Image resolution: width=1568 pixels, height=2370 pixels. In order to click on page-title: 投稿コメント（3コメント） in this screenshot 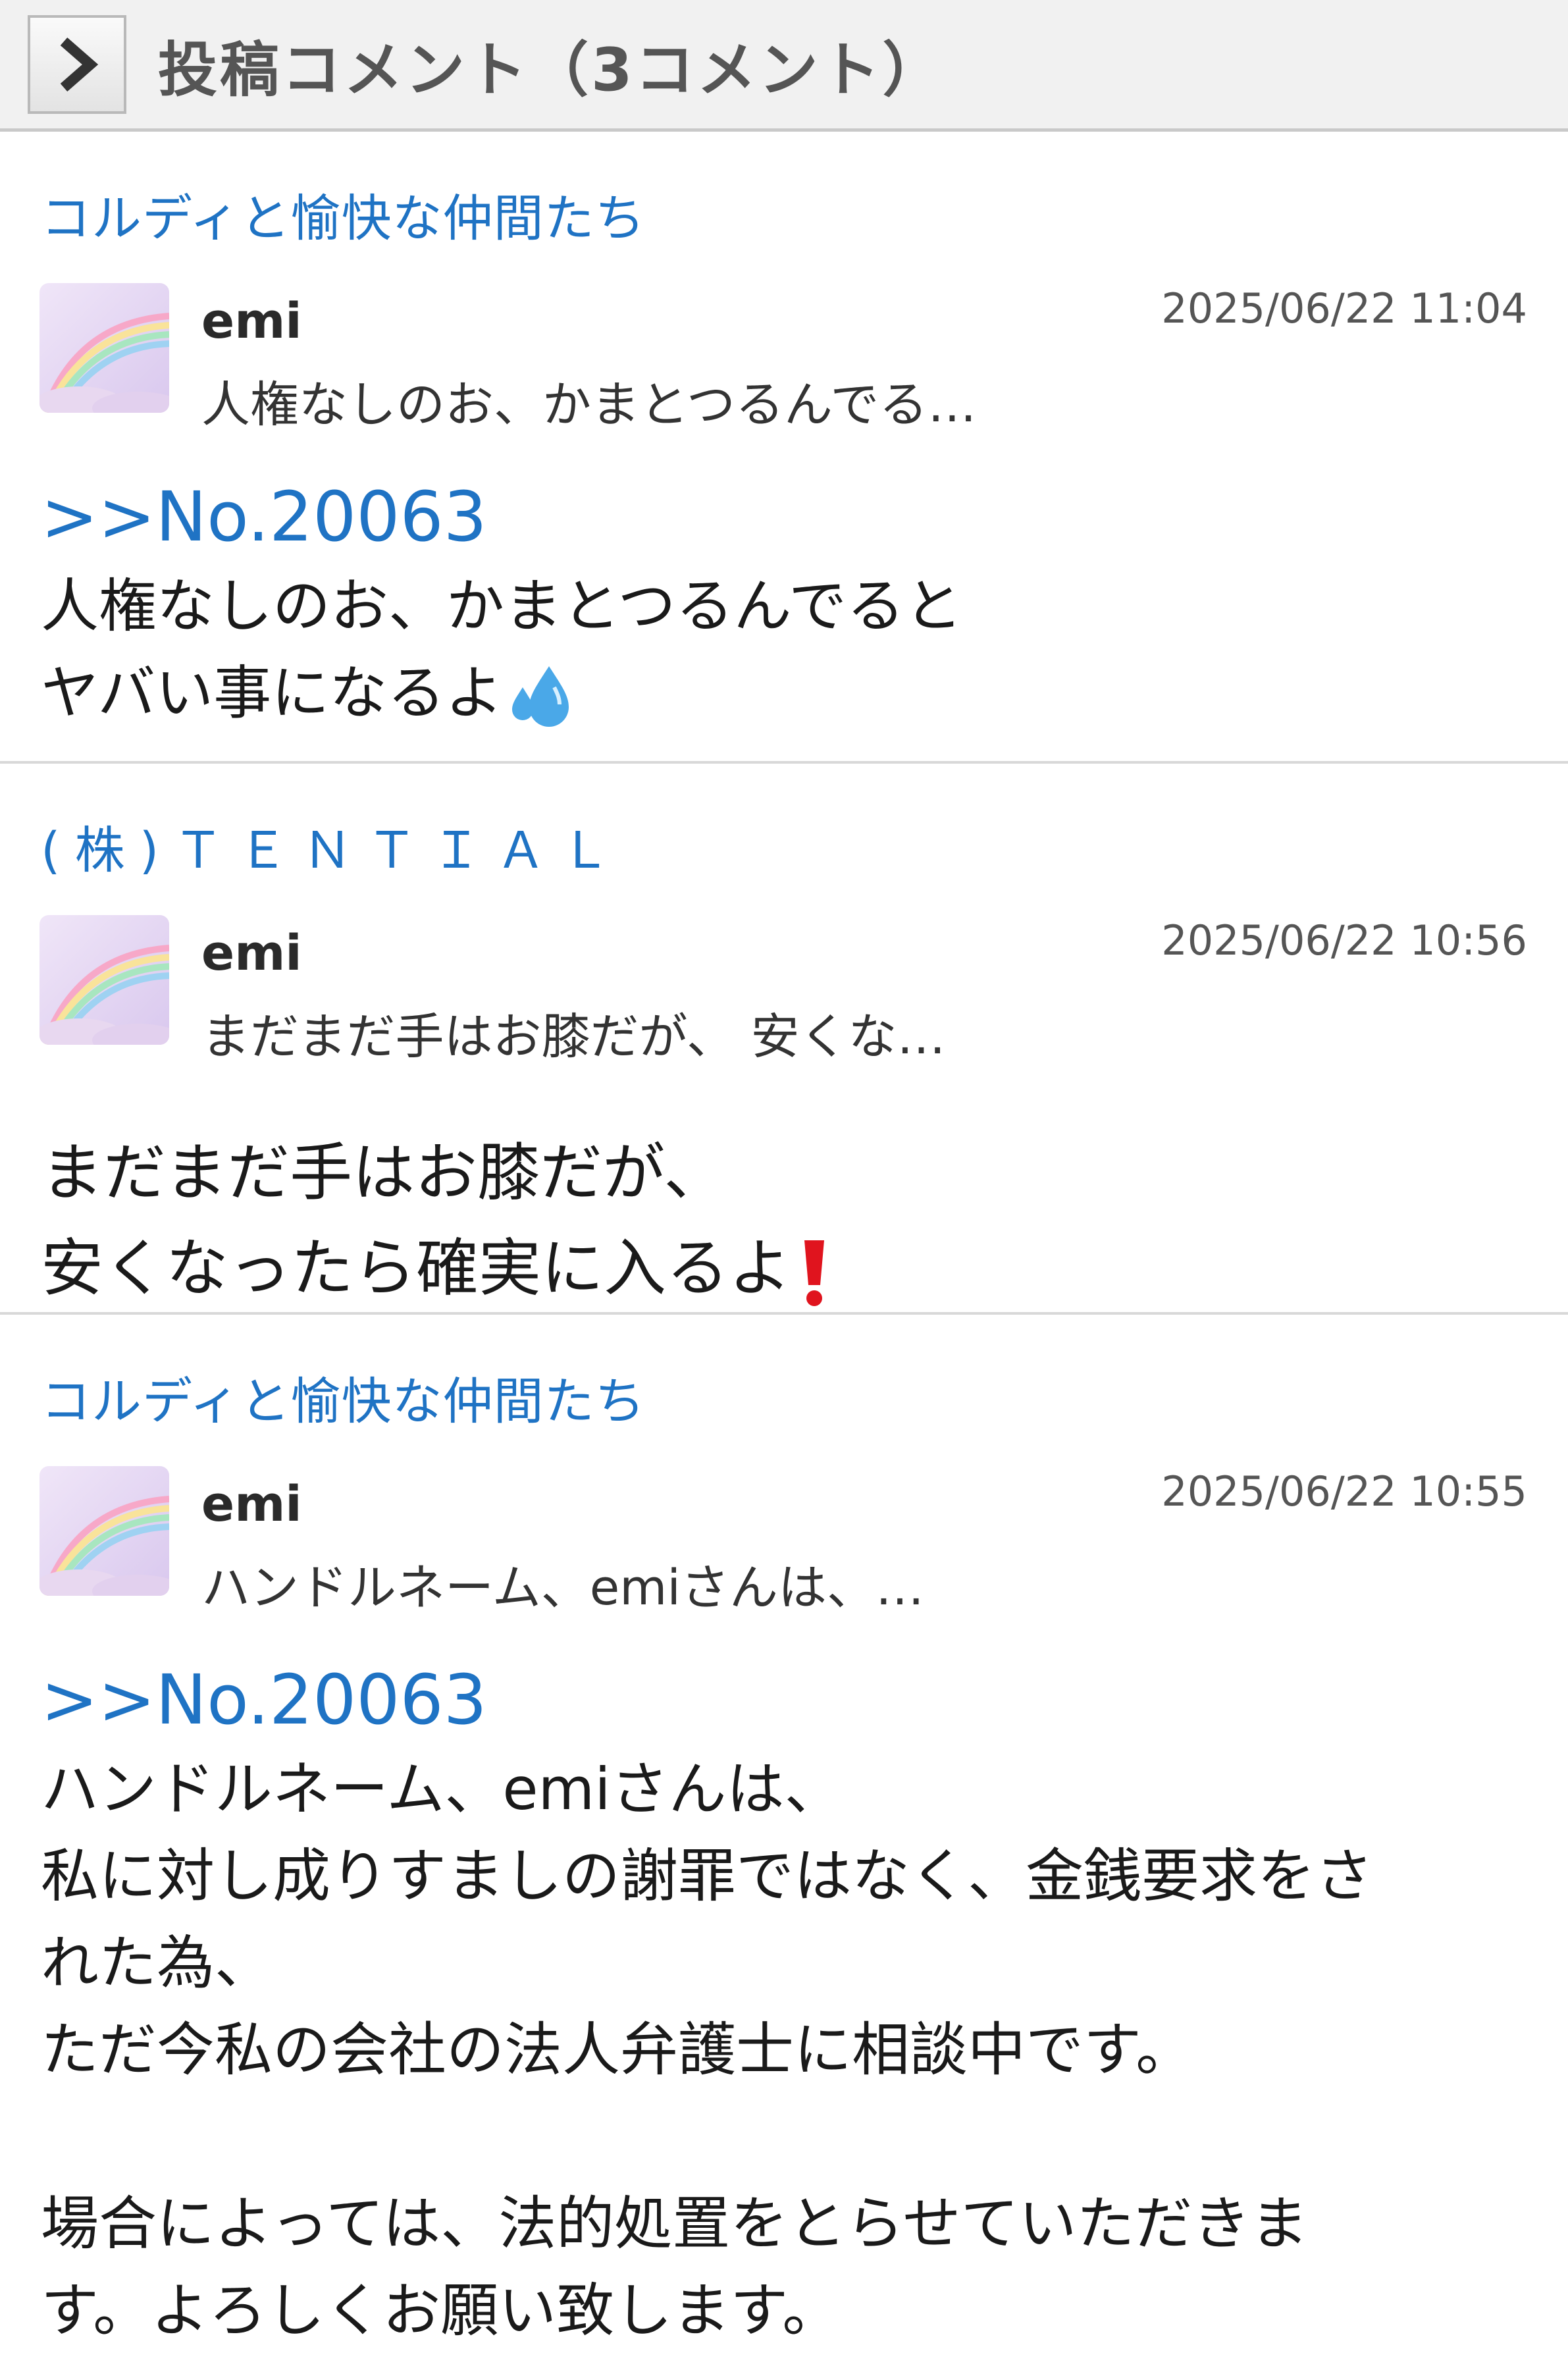, I will do `click(551, 70)`.